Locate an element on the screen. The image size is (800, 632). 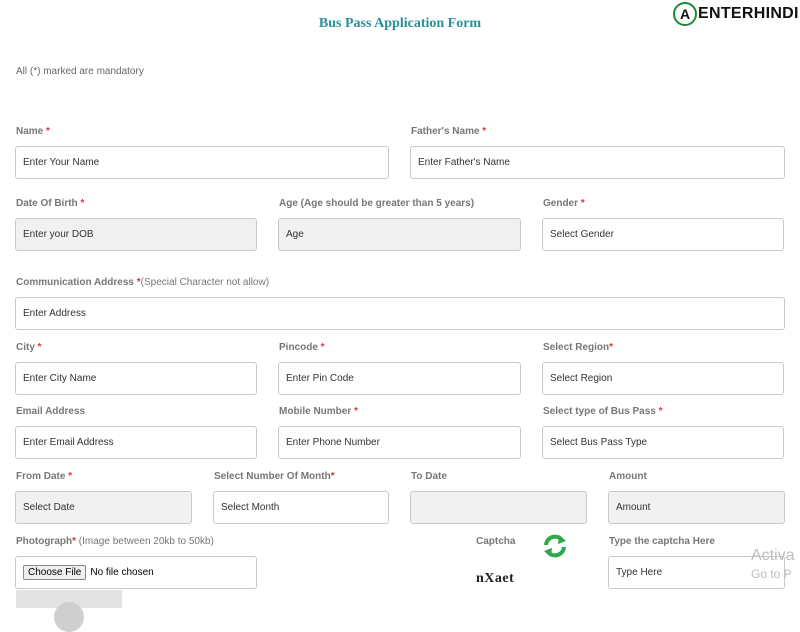
age-label: Age (Age should be greater than 5 years) is located at coordinates (377, 203).